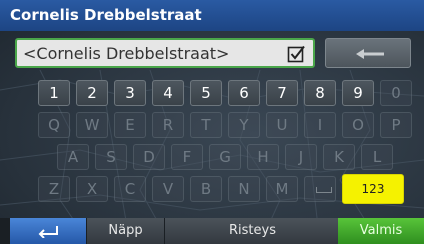 Image resolution: width=424 pixels, height=244 pixels. I want to click on key-label: J, so click(301, 157).